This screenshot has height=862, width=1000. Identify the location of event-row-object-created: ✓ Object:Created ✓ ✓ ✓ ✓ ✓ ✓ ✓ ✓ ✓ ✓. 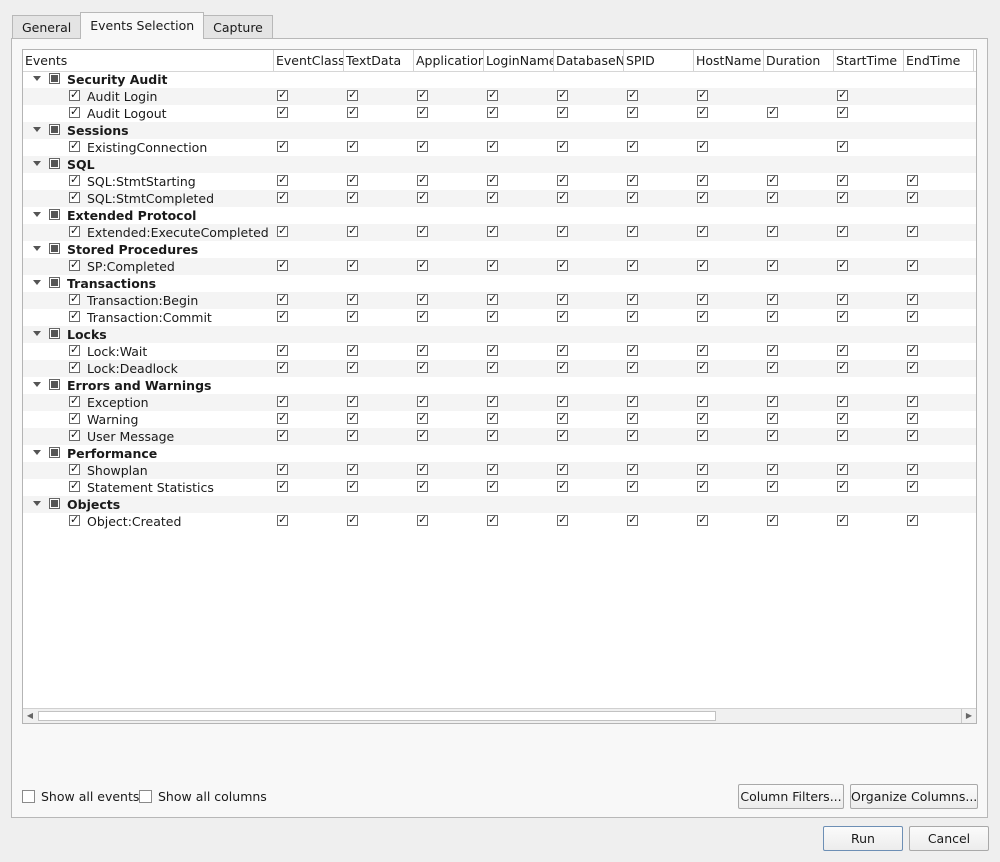
(499, 521).